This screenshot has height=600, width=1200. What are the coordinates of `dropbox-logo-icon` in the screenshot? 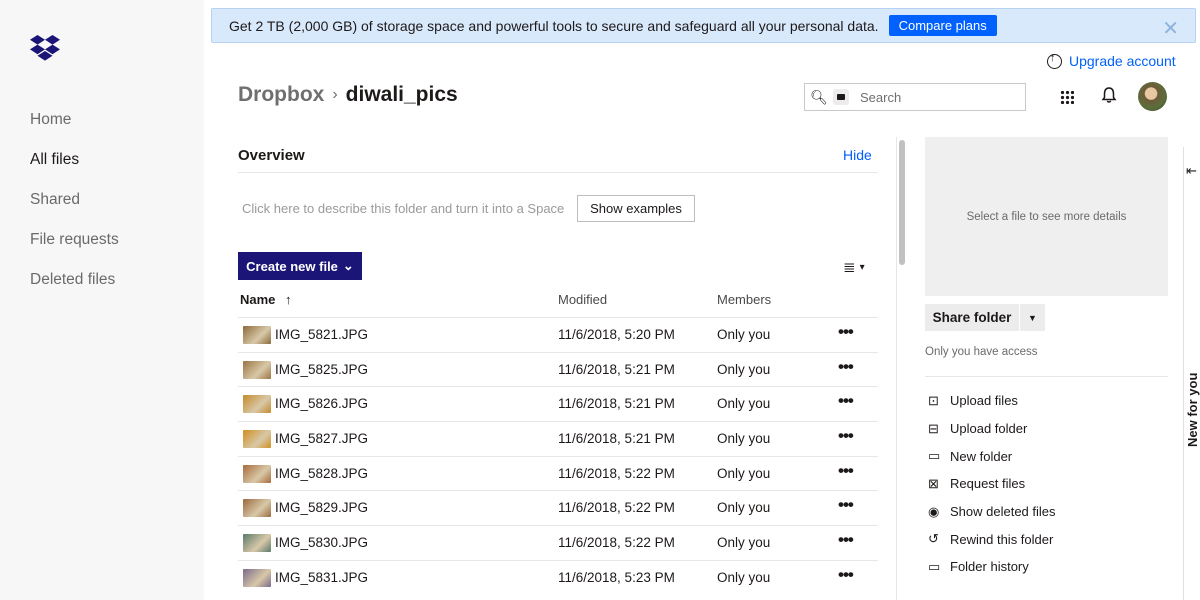 It's located at (45, 48).